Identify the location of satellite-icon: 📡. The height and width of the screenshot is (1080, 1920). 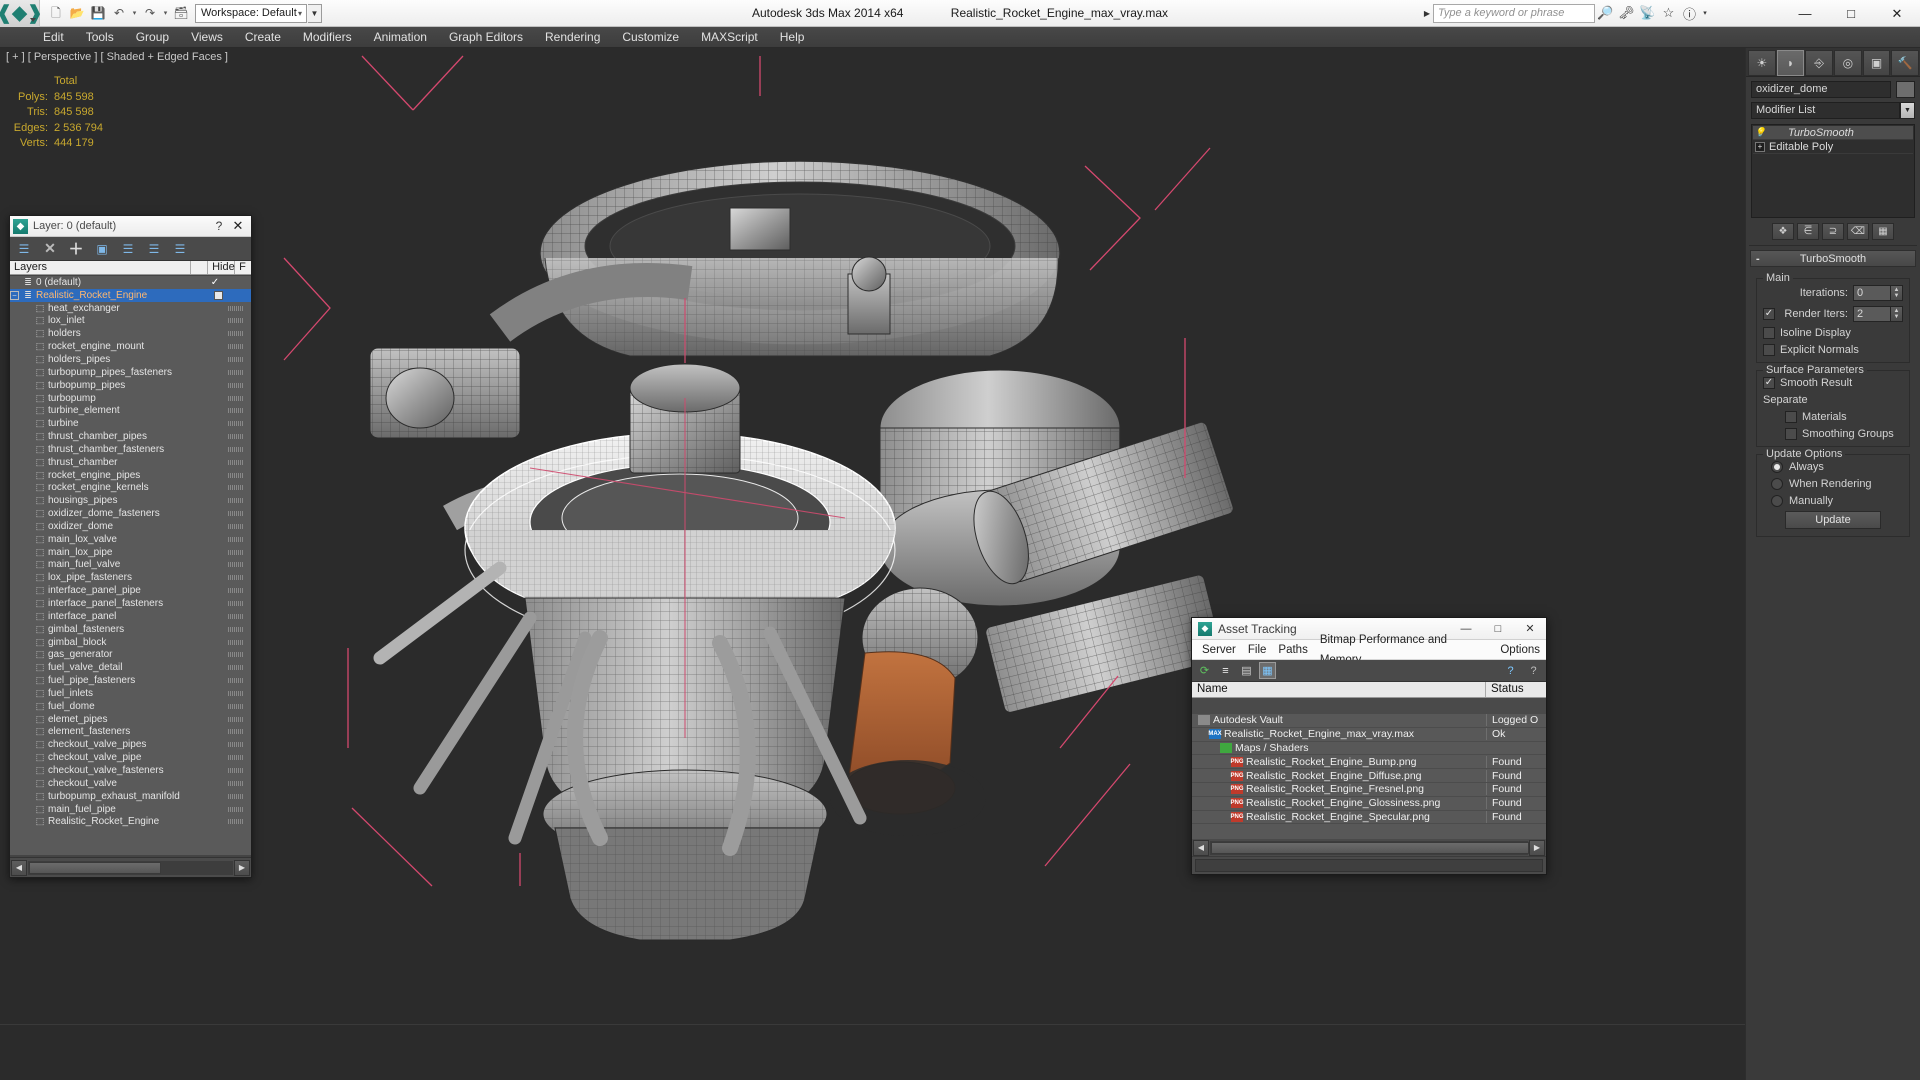
(1647, 13).